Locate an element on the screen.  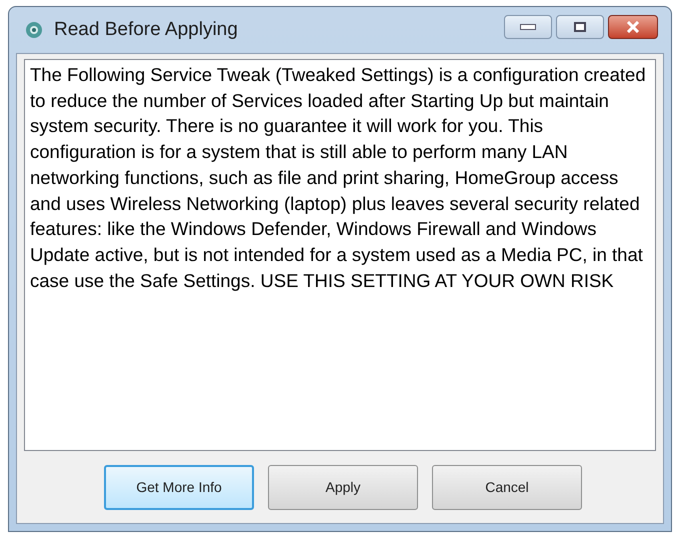
maximize-icon is located at coordinates (580, 27).